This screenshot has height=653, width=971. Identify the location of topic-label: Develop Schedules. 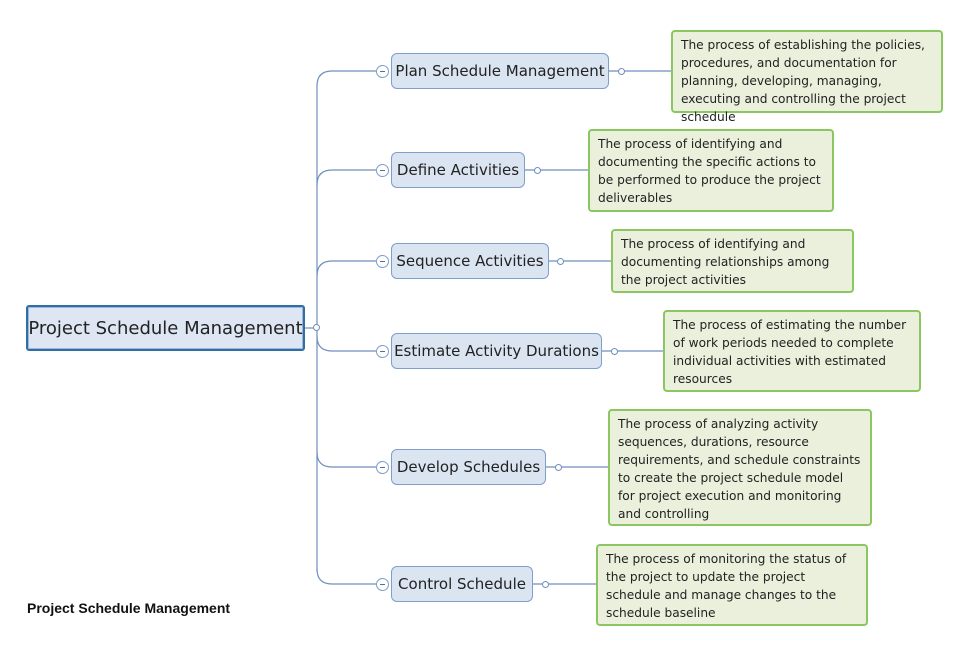
(468, 467).